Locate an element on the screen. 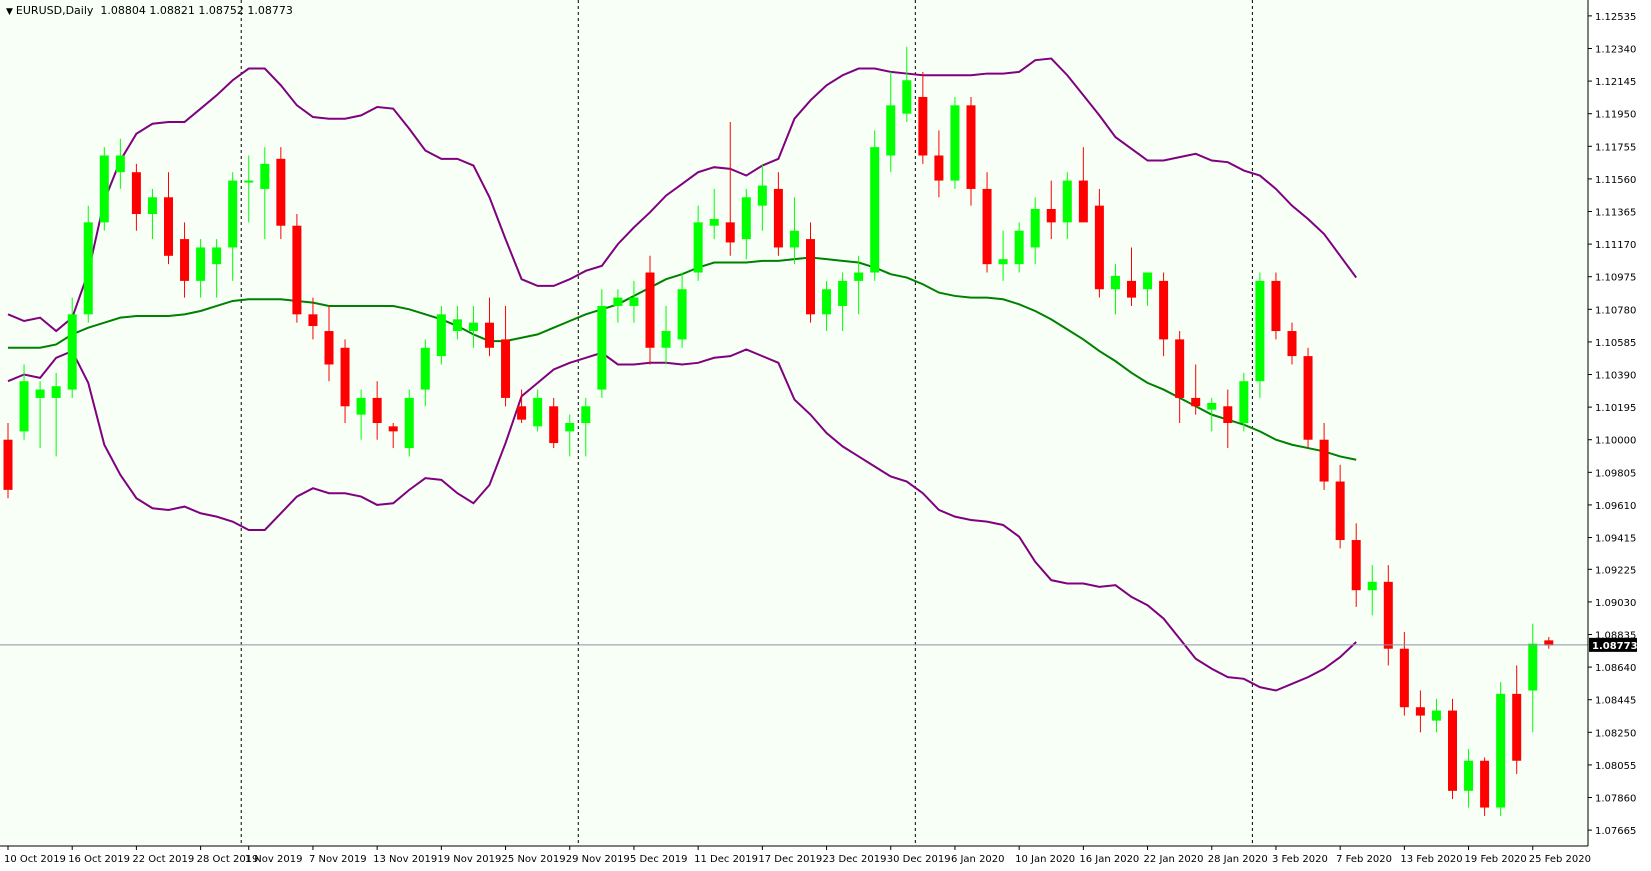 This screenshot has height=871, width=1651. price-tick-label: 1.10000 is located at coordinates (1615, 441).